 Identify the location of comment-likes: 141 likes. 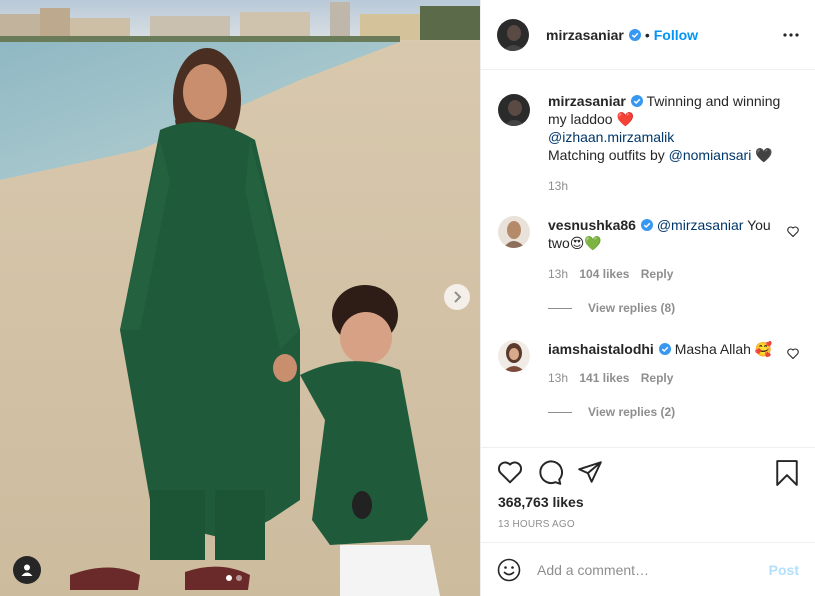
(604, 378).